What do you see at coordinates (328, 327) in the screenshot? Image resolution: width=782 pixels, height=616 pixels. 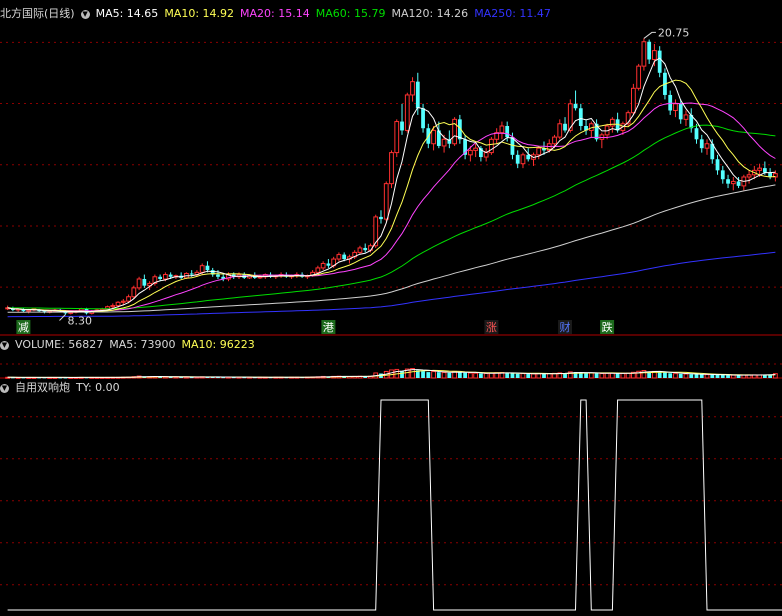 I see `event-tag-label: 港` at bounding box center [328, 327].